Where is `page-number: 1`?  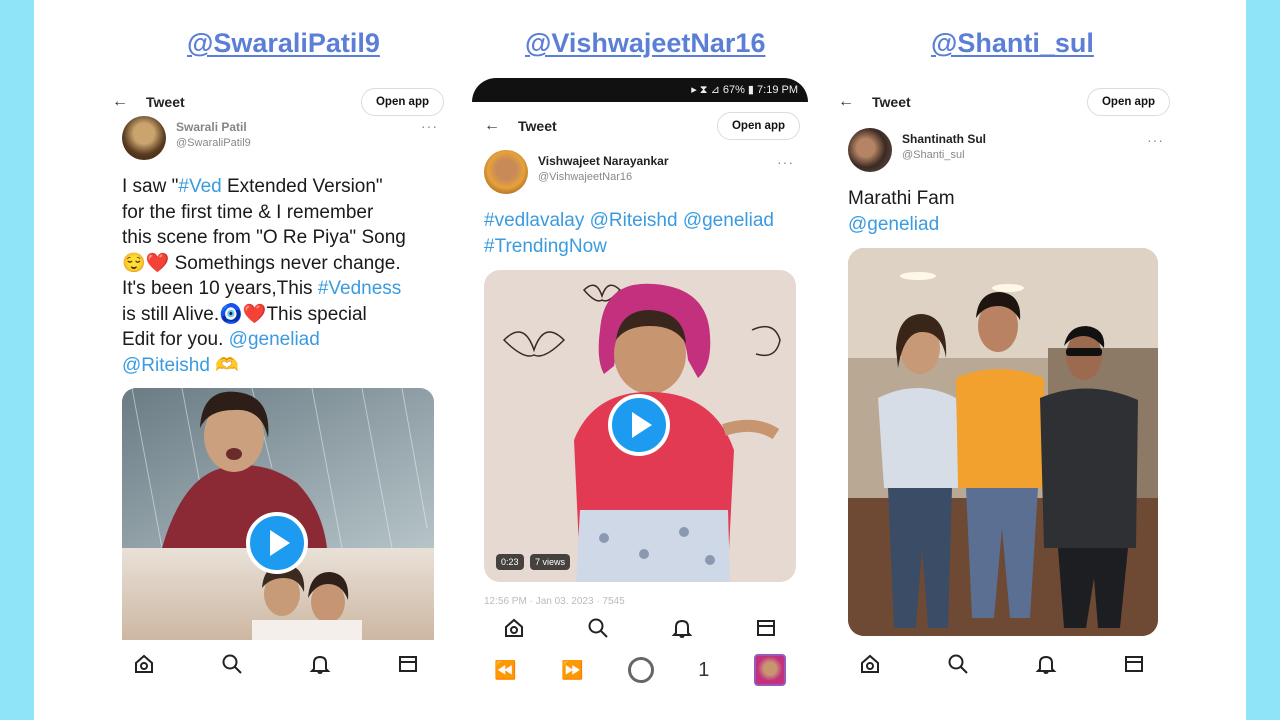
page-number: 1 is located at coordinates (704, 669).